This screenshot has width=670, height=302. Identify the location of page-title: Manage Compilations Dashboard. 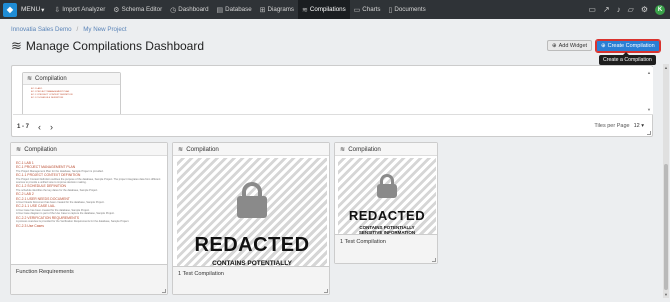
(115, 46).